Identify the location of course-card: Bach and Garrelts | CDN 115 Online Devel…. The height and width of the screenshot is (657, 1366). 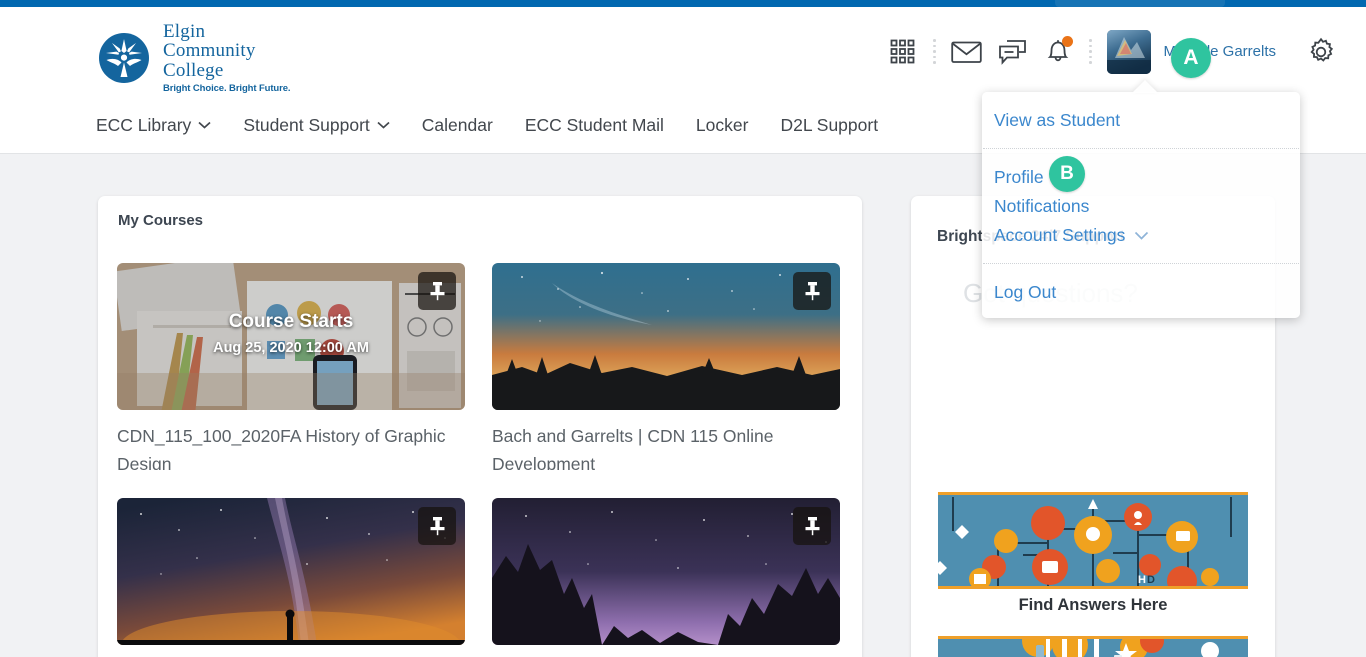
(666, 366).